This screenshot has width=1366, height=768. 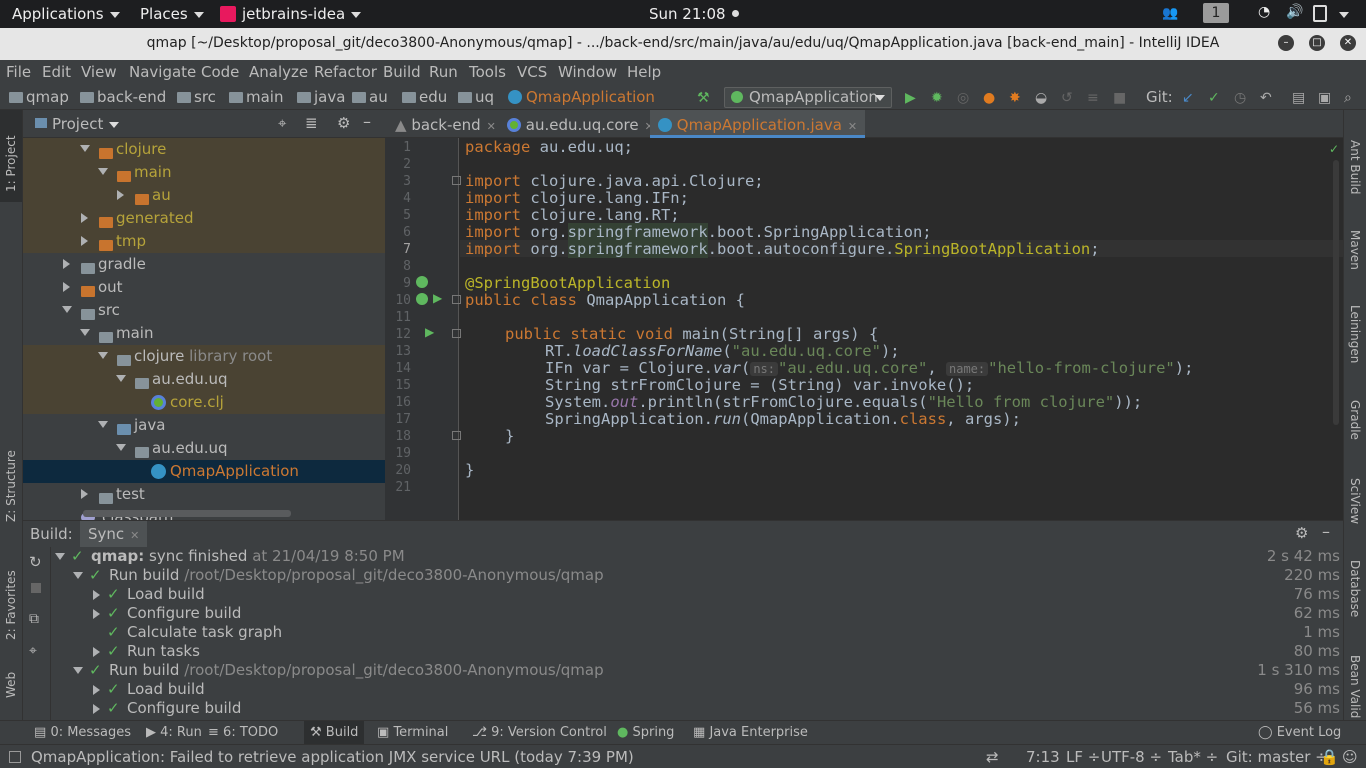 What do you see at coordinates (172, 14) in the screenshot?
I see `places-menu: Places` at bounding box center [172, 14].